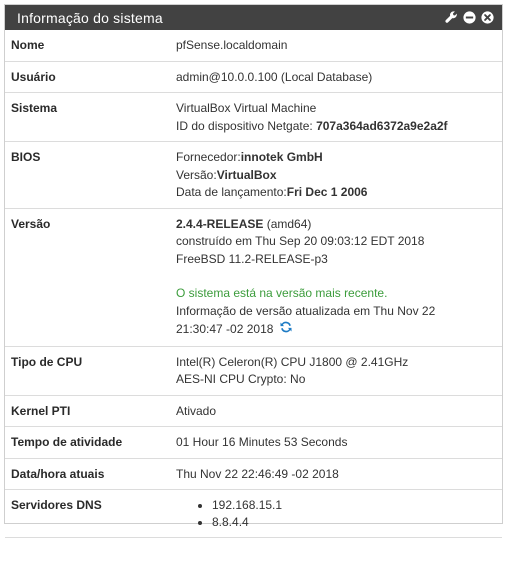 The height and width of the screenshot is (565, 518). I want to click on panel-controls, so click(469, 18).